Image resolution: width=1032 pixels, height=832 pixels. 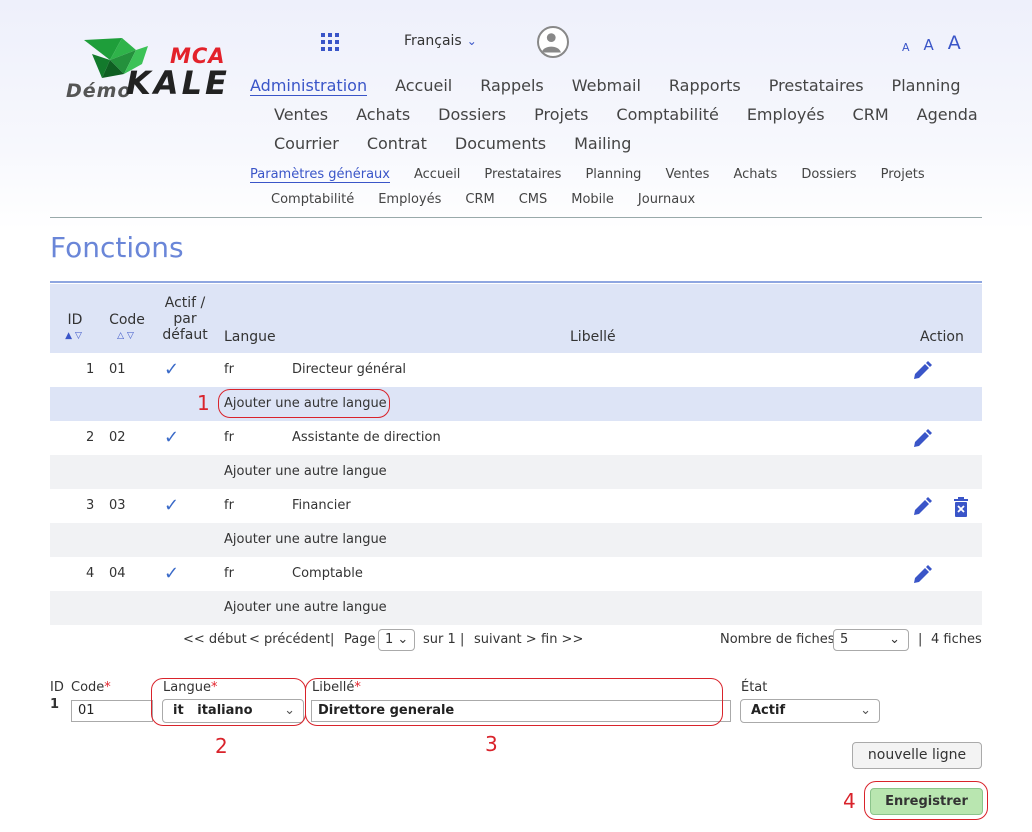 I want to click on col-active-line2: par, so click(x=185, y=319).